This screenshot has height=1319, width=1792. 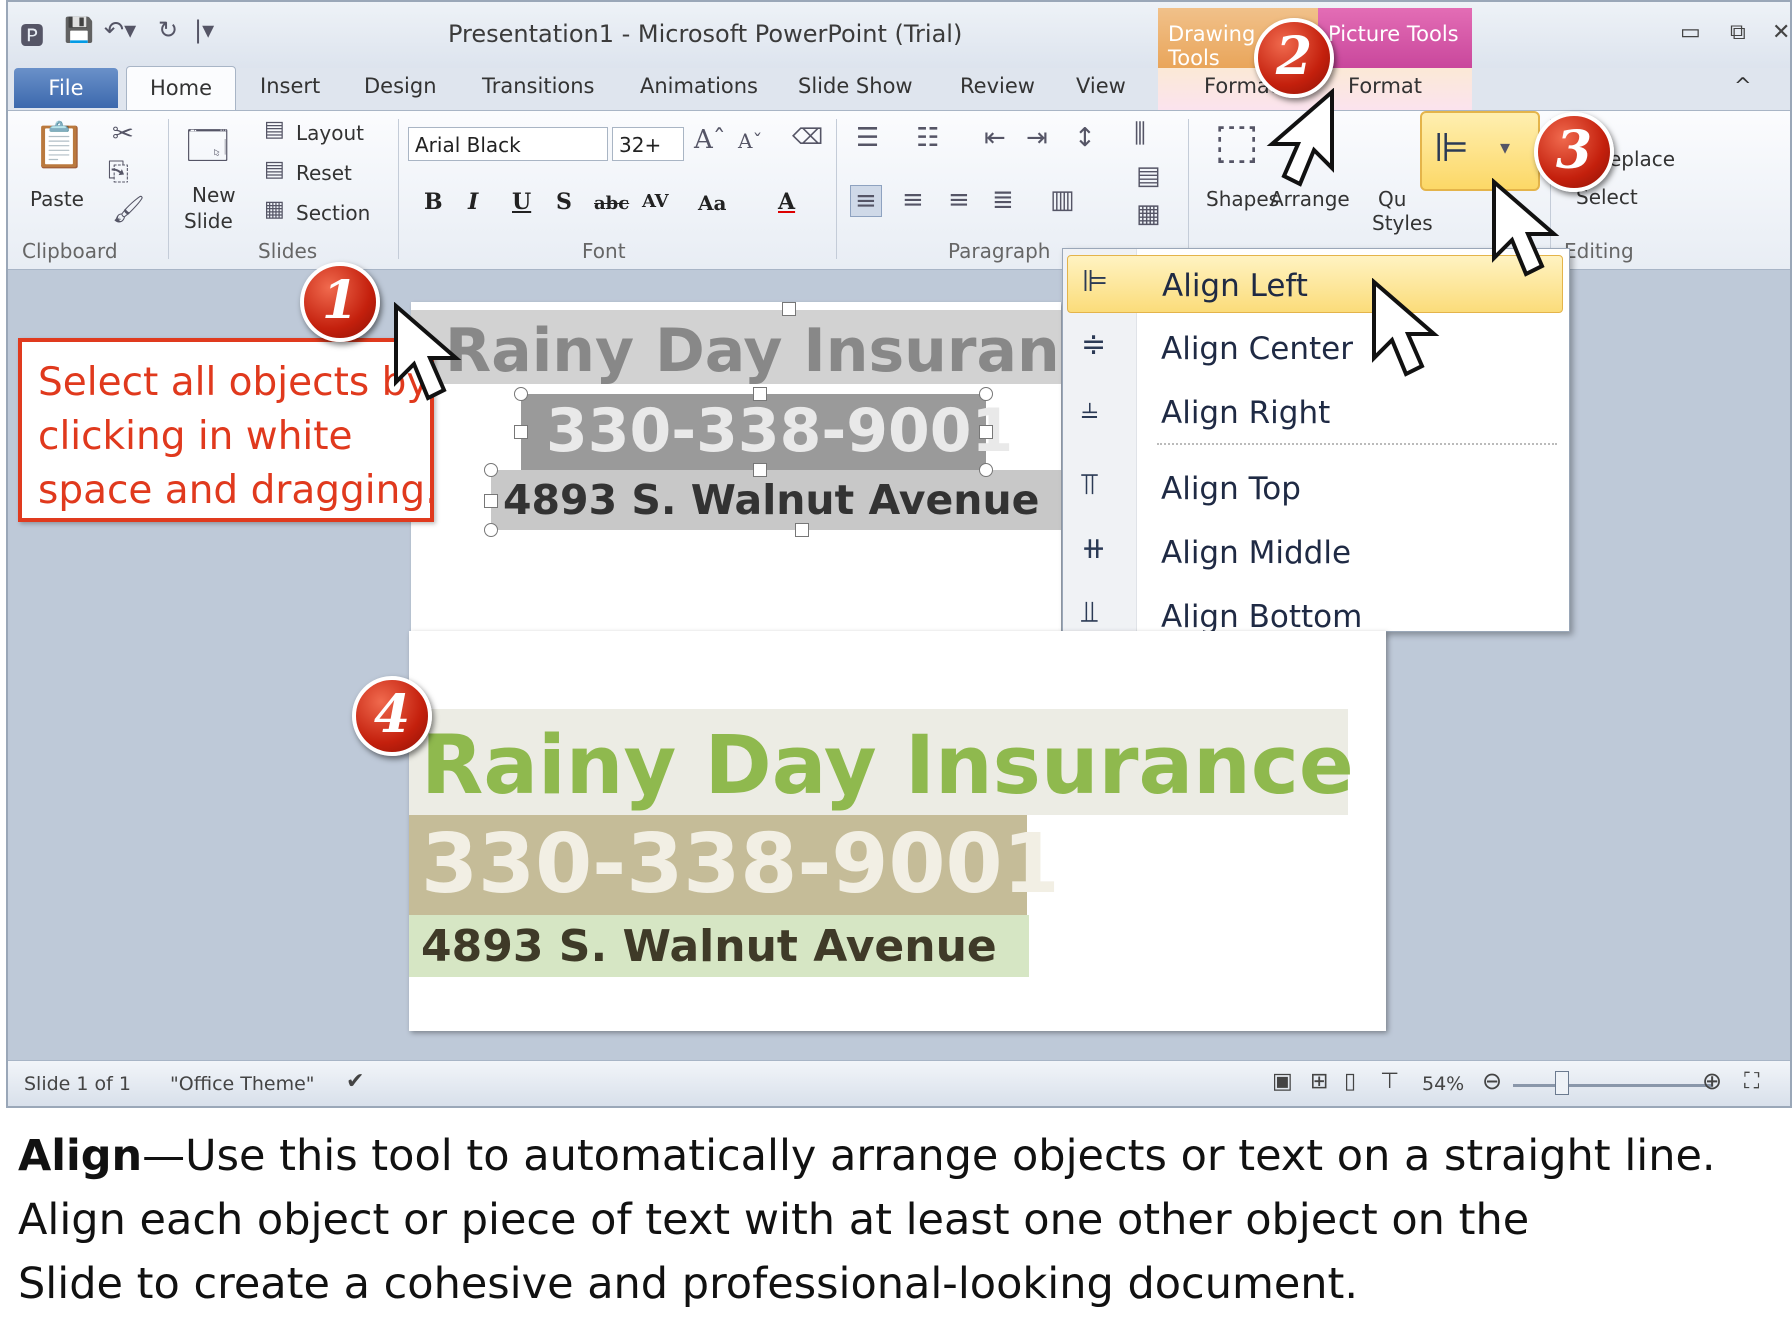 I want to click on new-slide-icon: 🗔, so click(x=207, y=151).